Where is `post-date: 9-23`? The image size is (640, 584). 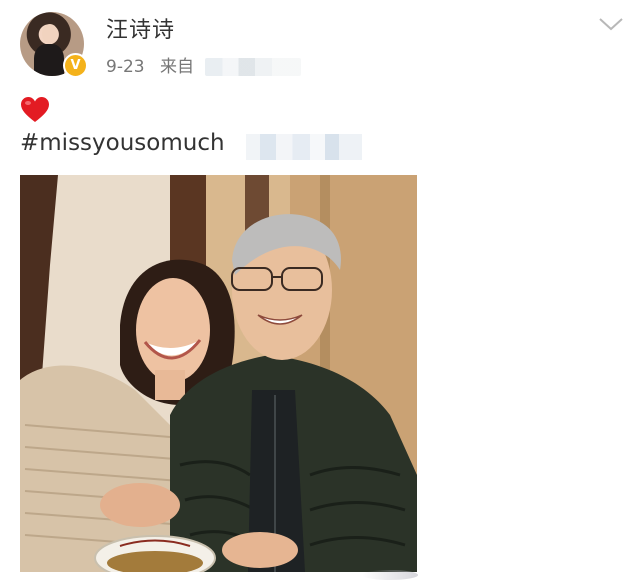
post-date: 9-23 is located at coordinates (125, 67).